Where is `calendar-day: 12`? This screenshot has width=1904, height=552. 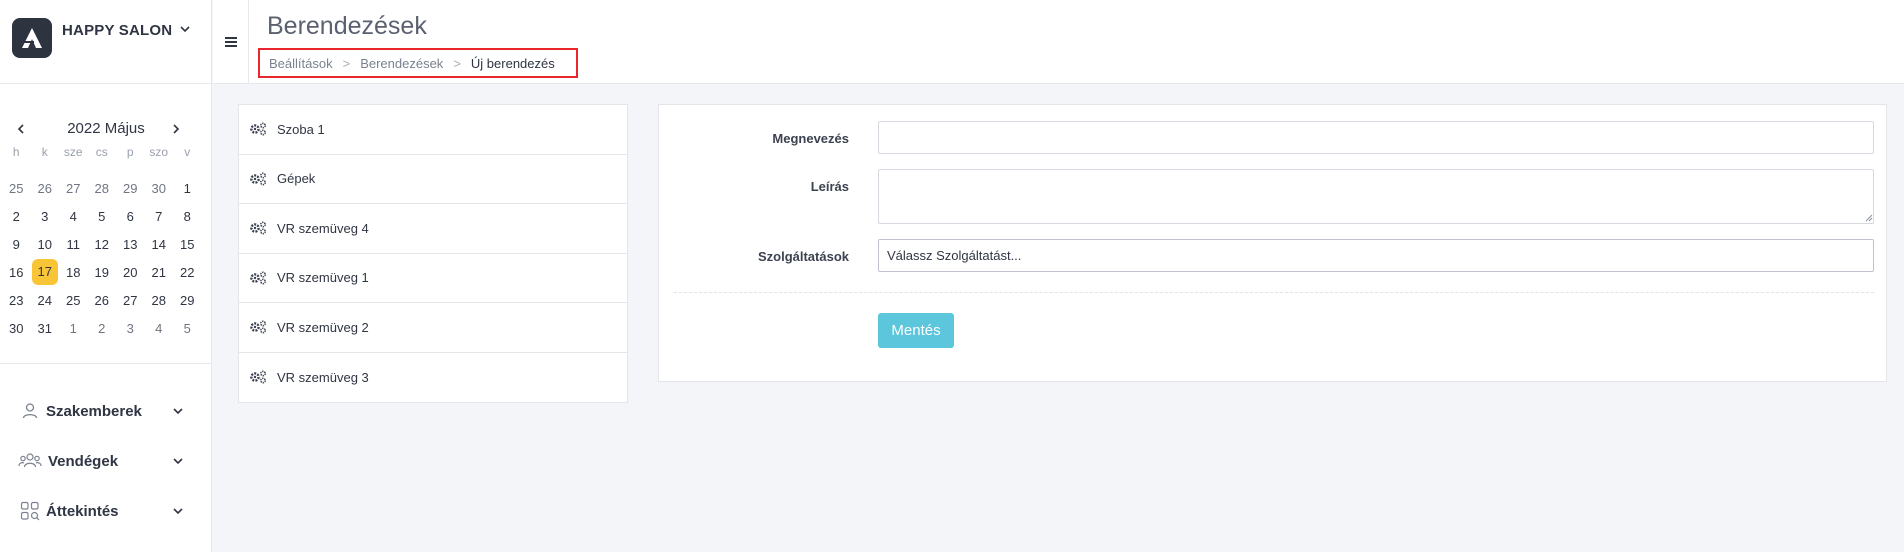 calendar-day: 12 is located at coordinates (102, 244).